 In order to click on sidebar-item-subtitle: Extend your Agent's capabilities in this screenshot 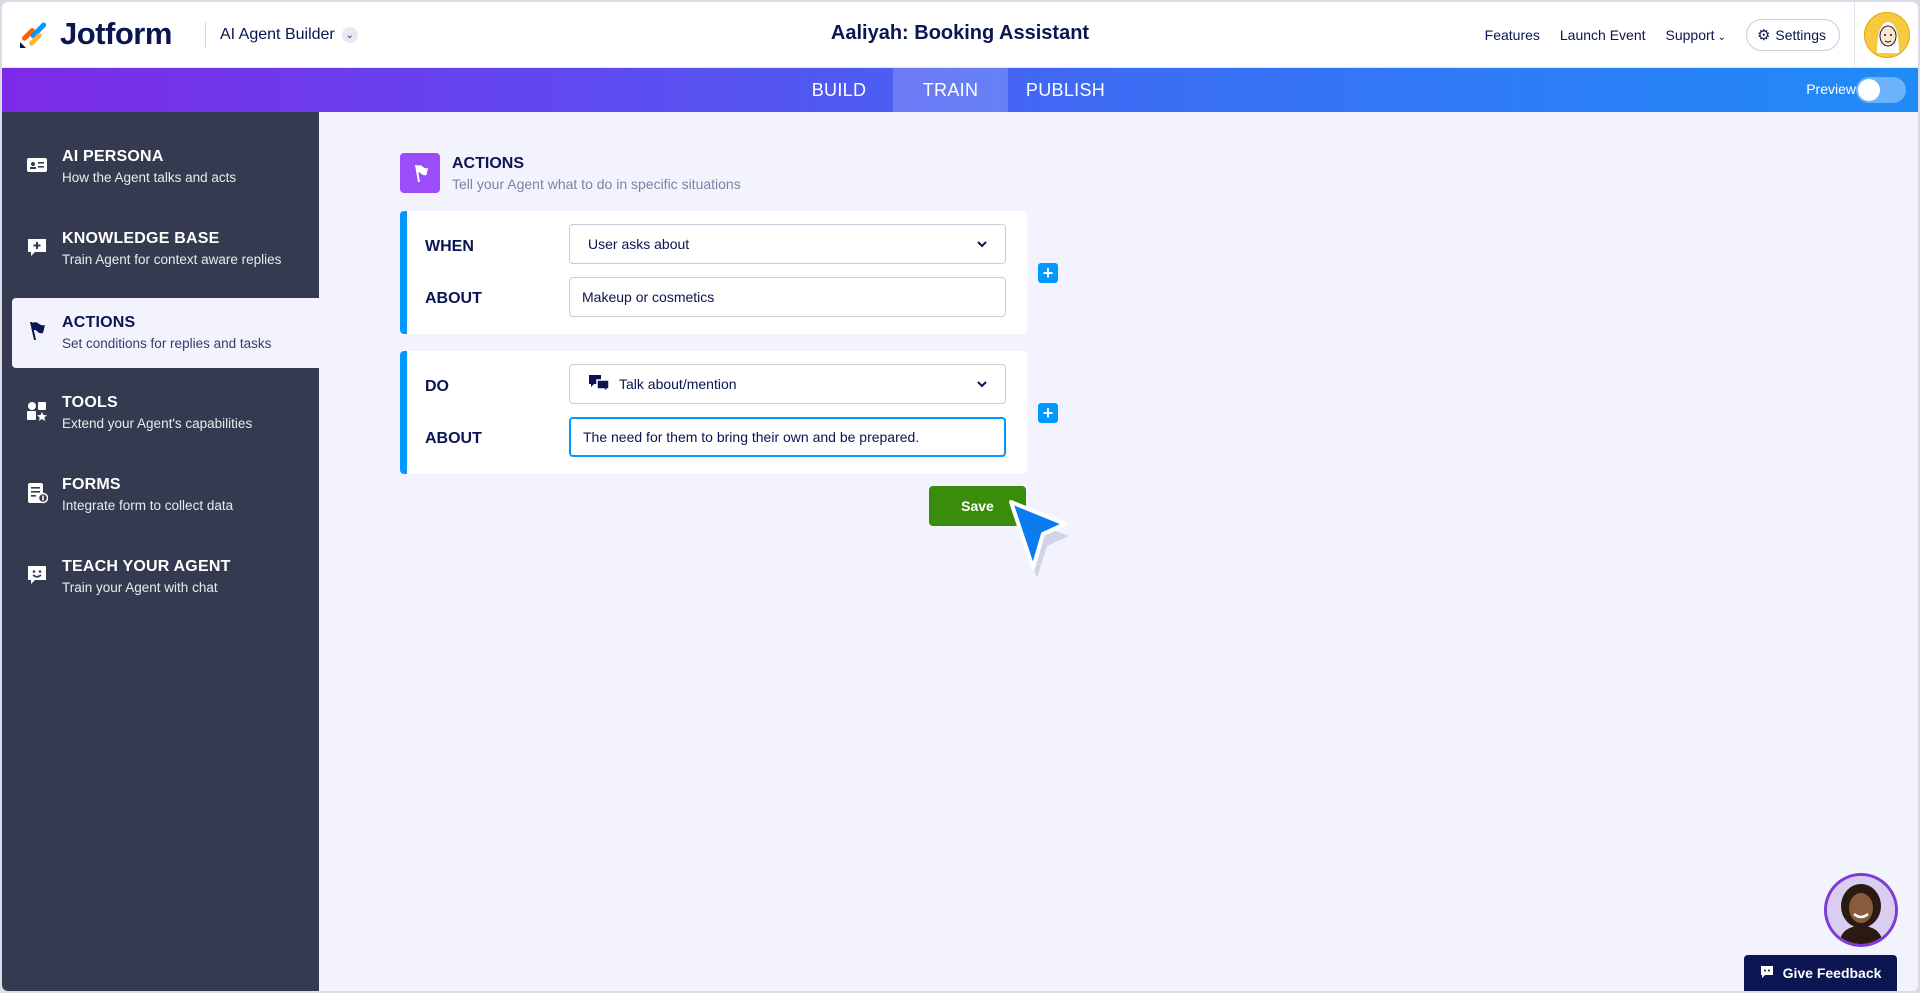, I will do `click(157, 423)`.